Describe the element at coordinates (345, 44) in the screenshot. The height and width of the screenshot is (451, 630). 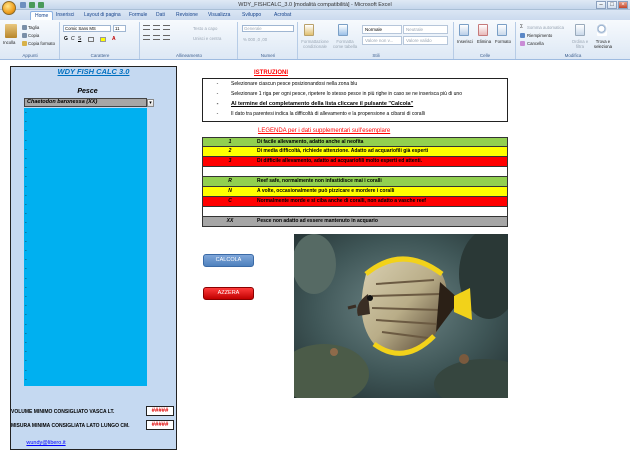
I see `format-as-table-button: Formatta come tabella` at that location.